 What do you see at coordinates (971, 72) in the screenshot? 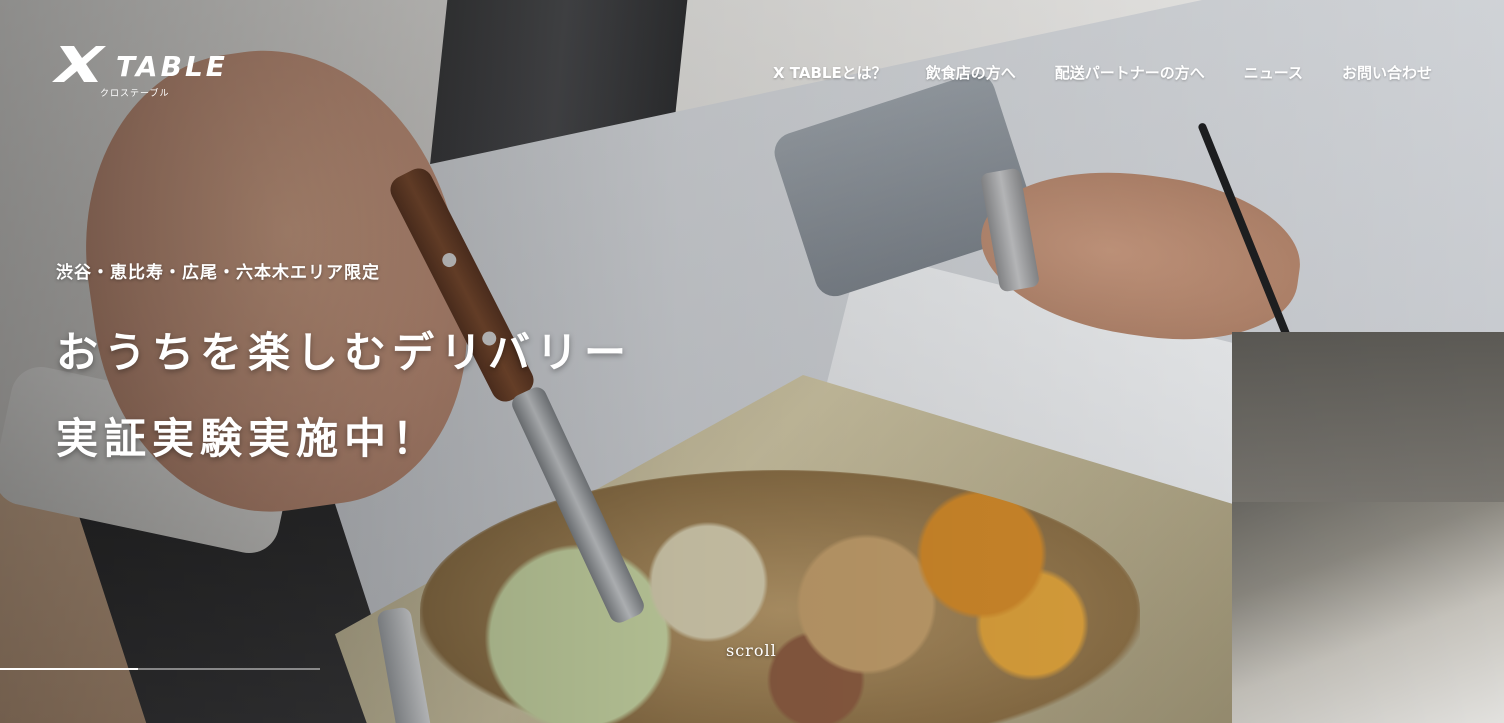
I see `nav-item-restaurants: 飲食店の方へ` at bounding box center [971, 72].